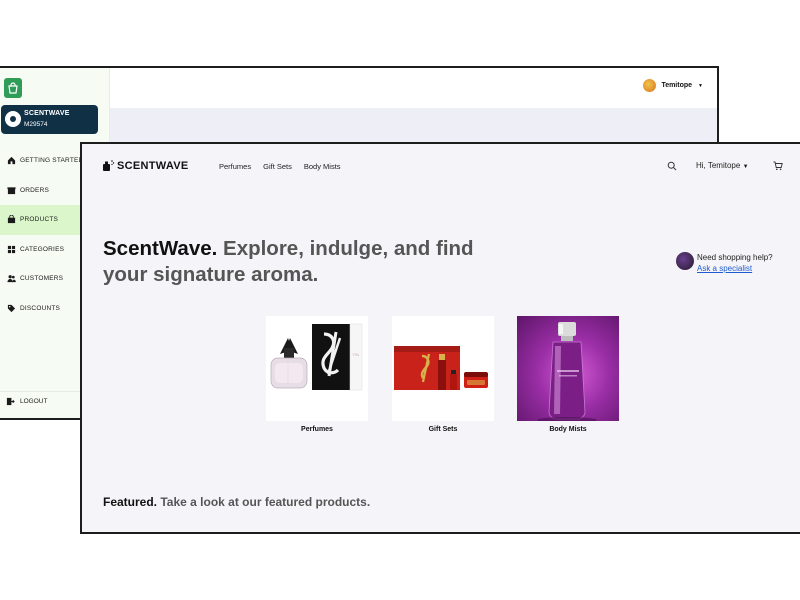 The image size is (800, 600). I want to click on category-label: Body Mists, so click(568, 429).